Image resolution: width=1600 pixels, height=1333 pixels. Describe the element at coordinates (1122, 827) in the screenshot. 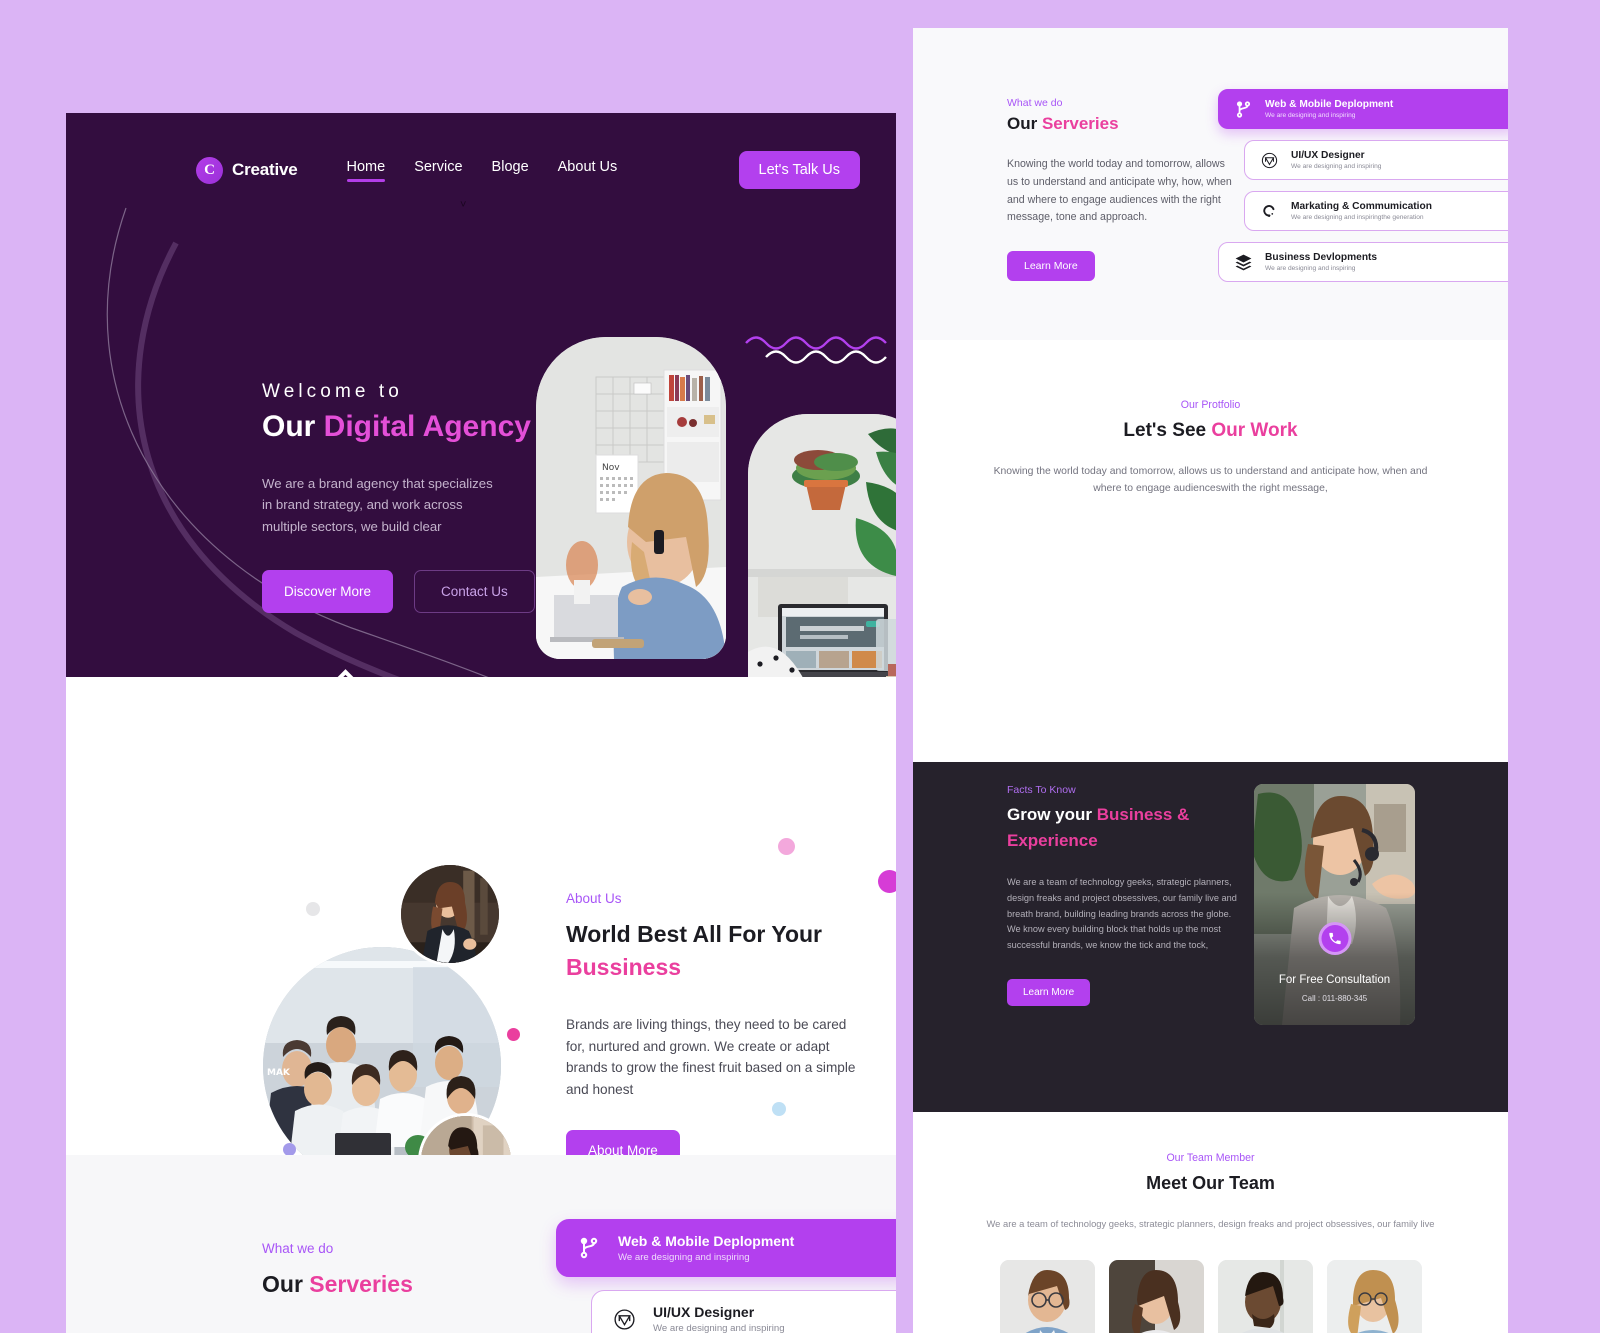

I see `facts-title: Grow your Business & Experience` at that location.